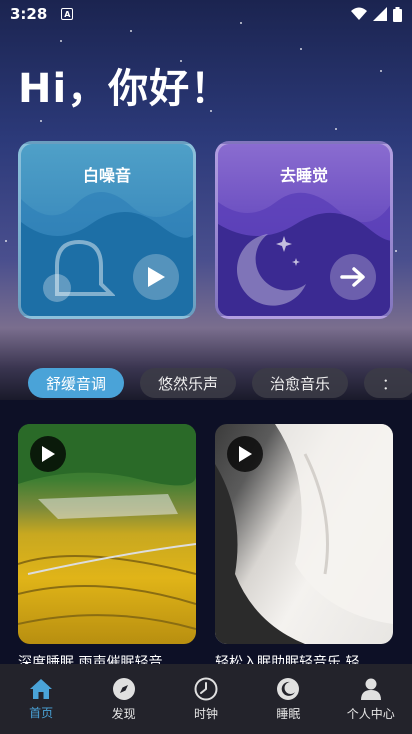  What do you see at coordinates (206, 14) in the screenshot?
I see `status-bar: 3:28 A` at bounding box center [206, 14].